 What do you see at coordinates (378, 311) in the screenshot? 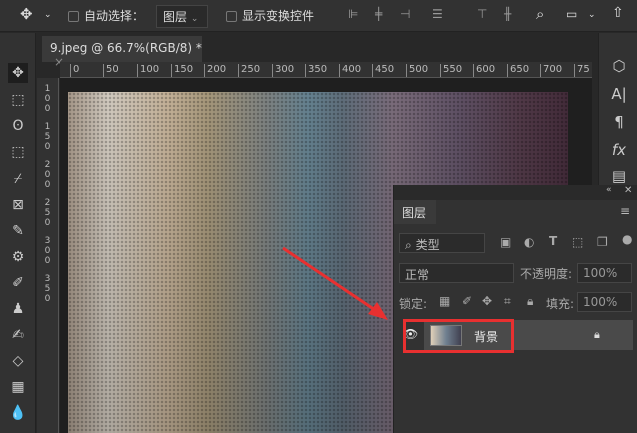
I see `arrow-head` at bounding box center [378, 311].